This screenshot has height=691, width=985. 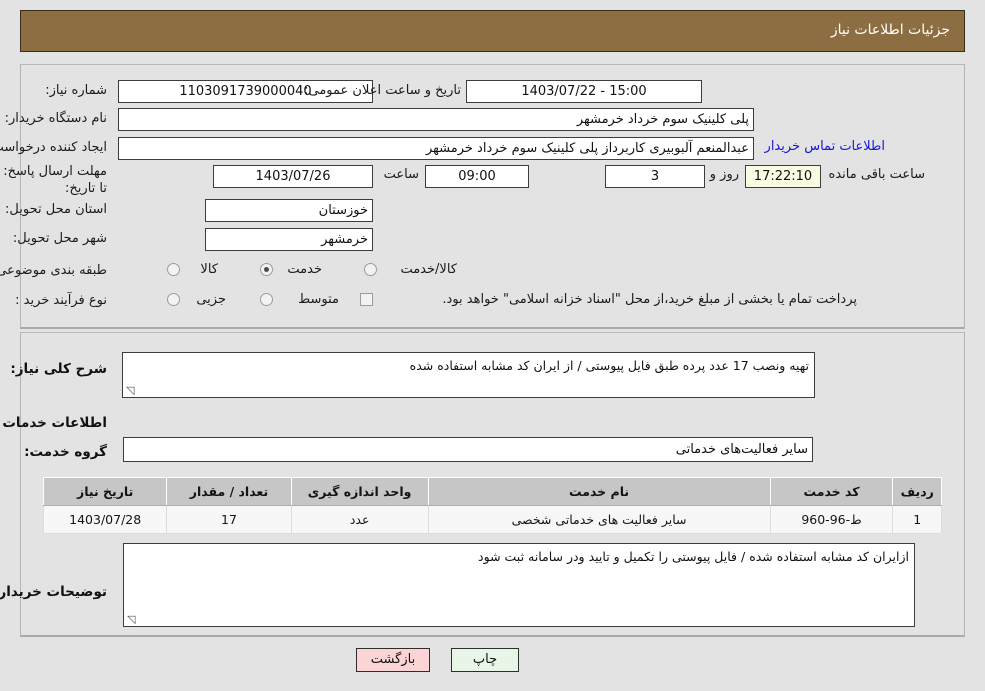 What do you see at coordinates (485, 660) in the screenshot?
I see `print-button: چاپ` at bounding box center [485, 660].